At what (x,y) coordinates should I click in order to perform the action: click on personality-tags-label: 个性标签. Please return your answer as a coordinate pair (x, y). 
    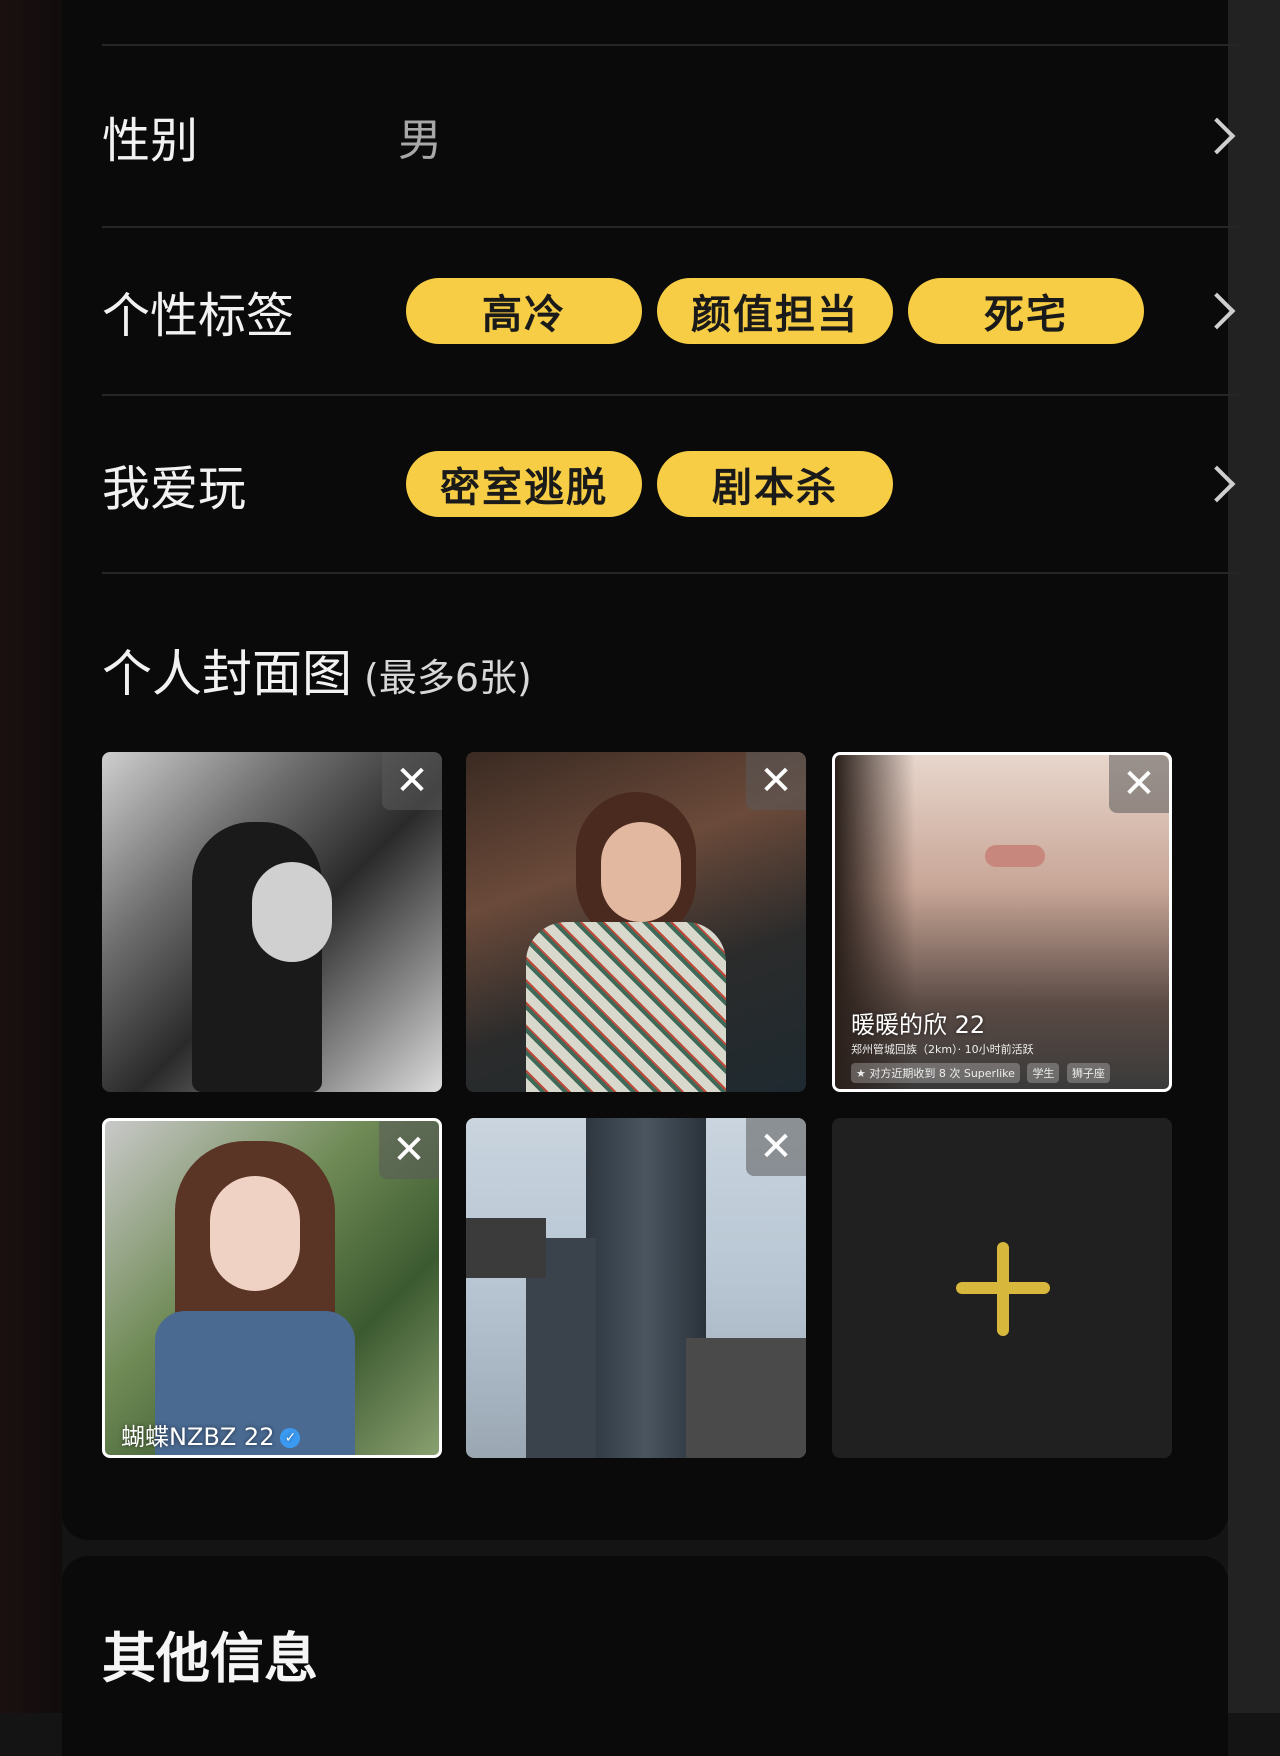
    Looking at the image, I should click on (198, 316).